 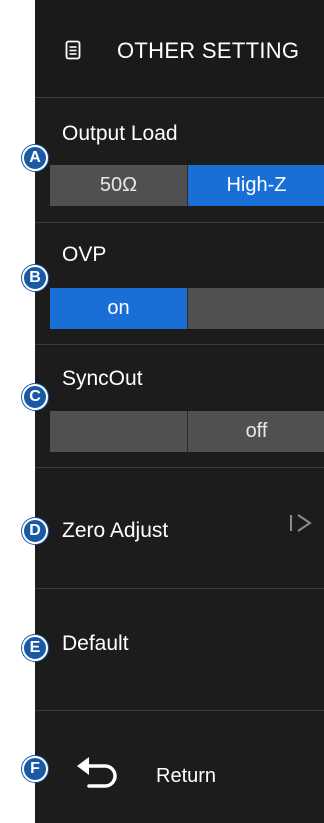 What do you see at coordinates (119, 185) in the screenshot?
I see `output-load-option-50ohm: 50Ω` at bounding box center [119, 185].